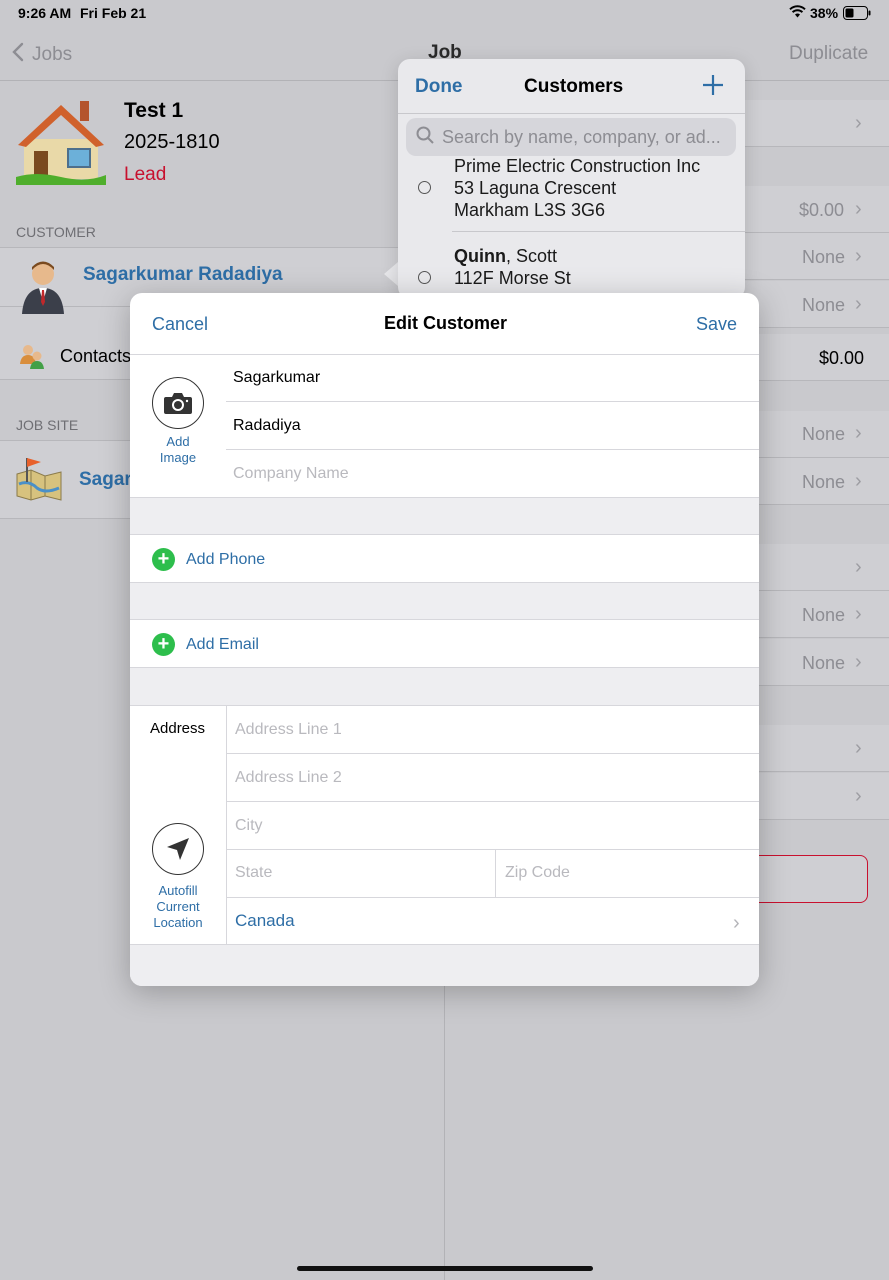 The height and width of the screenshot is (1280, 889). I want to click on status-time: 9:26 AM, so click(45, 13).